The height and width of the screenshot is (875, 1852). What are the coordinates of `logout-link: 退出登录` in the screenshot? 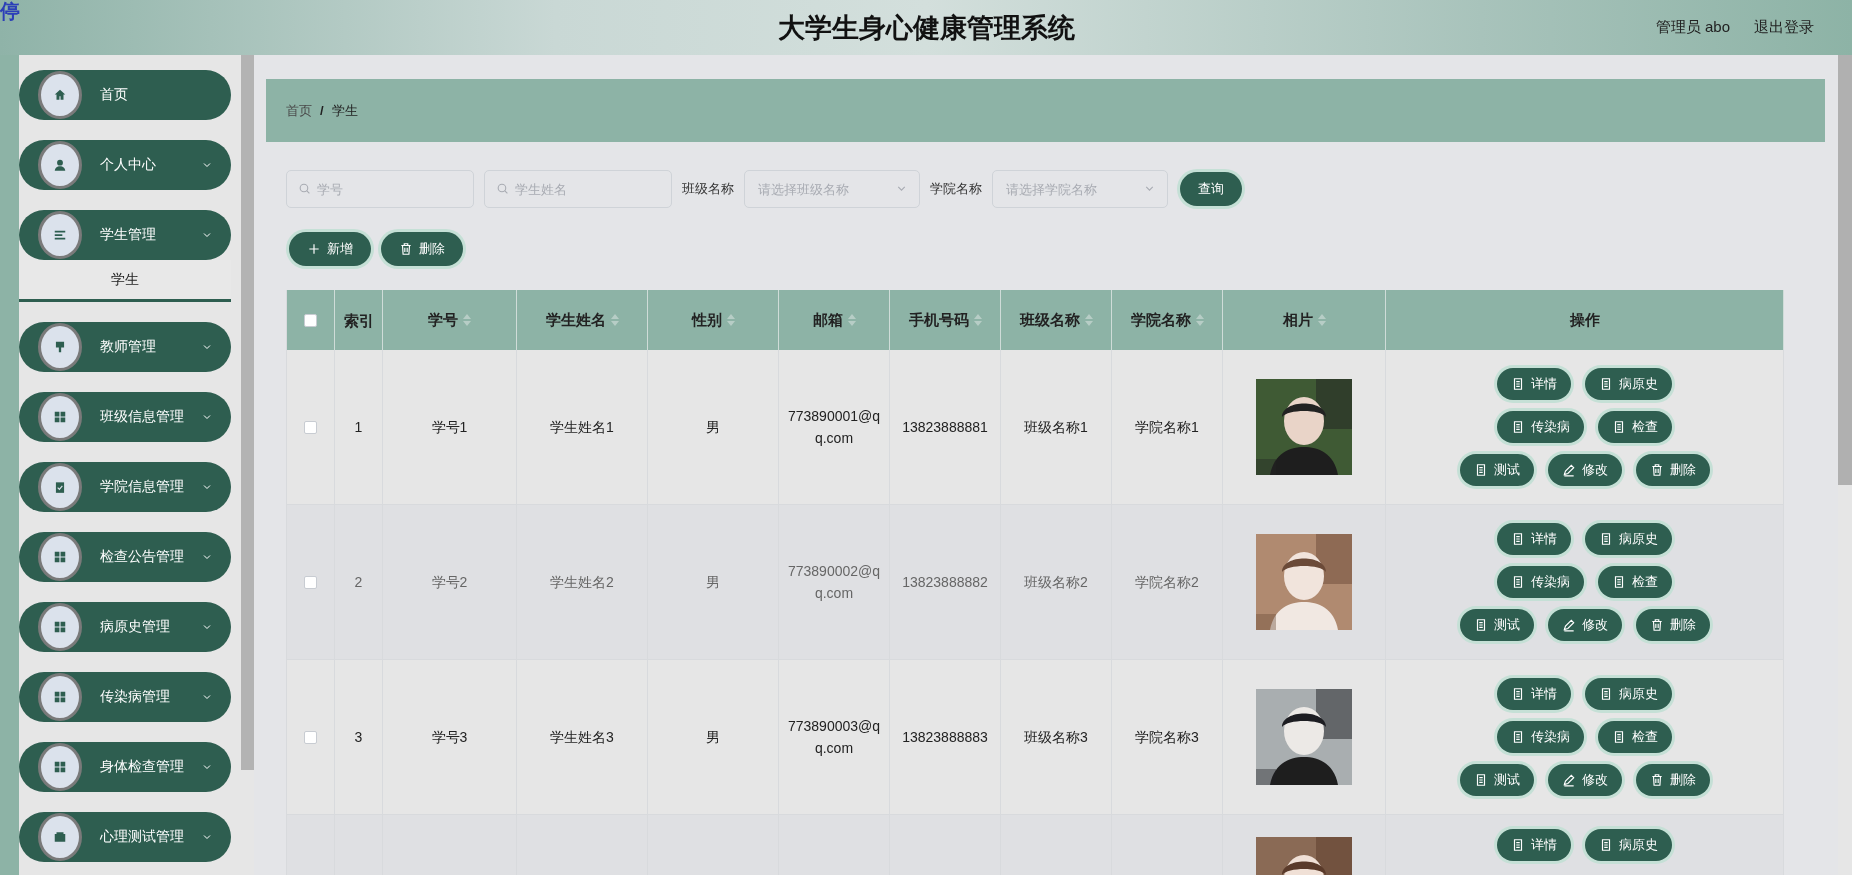 It's located at (1784, 27).